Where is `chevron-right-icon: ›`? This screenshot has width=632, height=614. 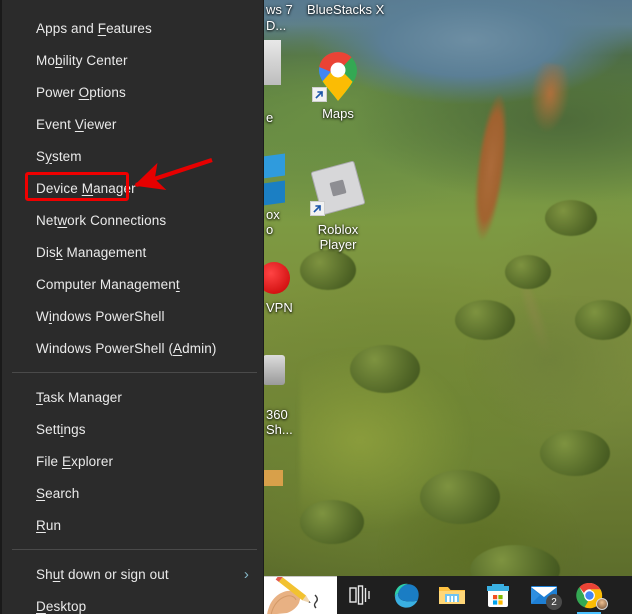
chevron-right-icon: › is located at coordinates (246, 574).